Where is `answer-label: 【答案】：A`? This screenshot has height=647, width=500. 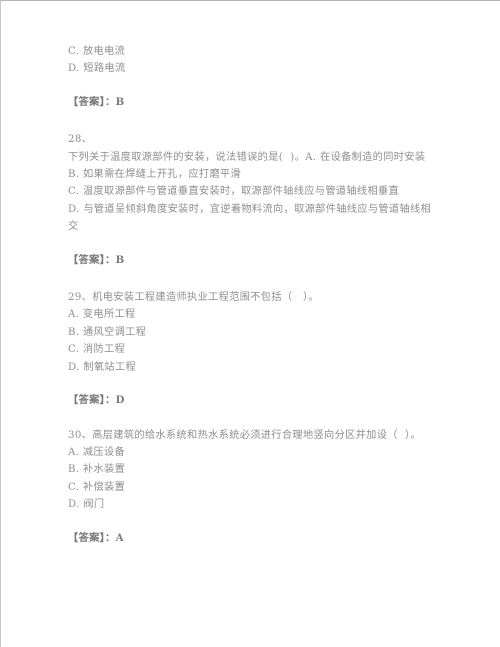
answer-label: 【答案】：A is located at coordinates (96, 537).